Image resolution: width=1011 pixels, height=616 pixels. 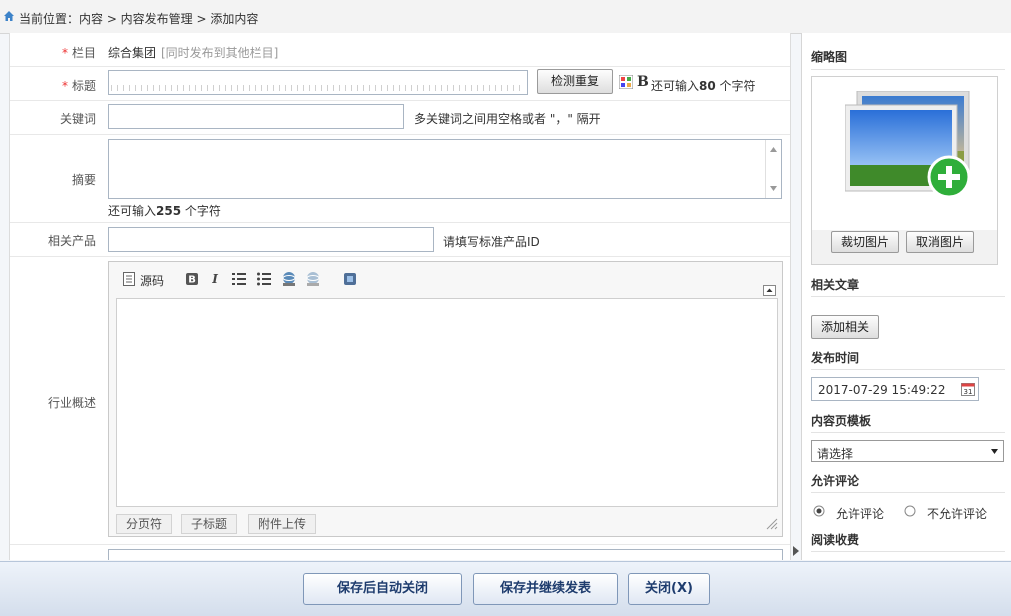 What do you see at coordinates (264, 279) in the screenshot?
I see `unordered-list-icon` at bounding box center [264, 279].